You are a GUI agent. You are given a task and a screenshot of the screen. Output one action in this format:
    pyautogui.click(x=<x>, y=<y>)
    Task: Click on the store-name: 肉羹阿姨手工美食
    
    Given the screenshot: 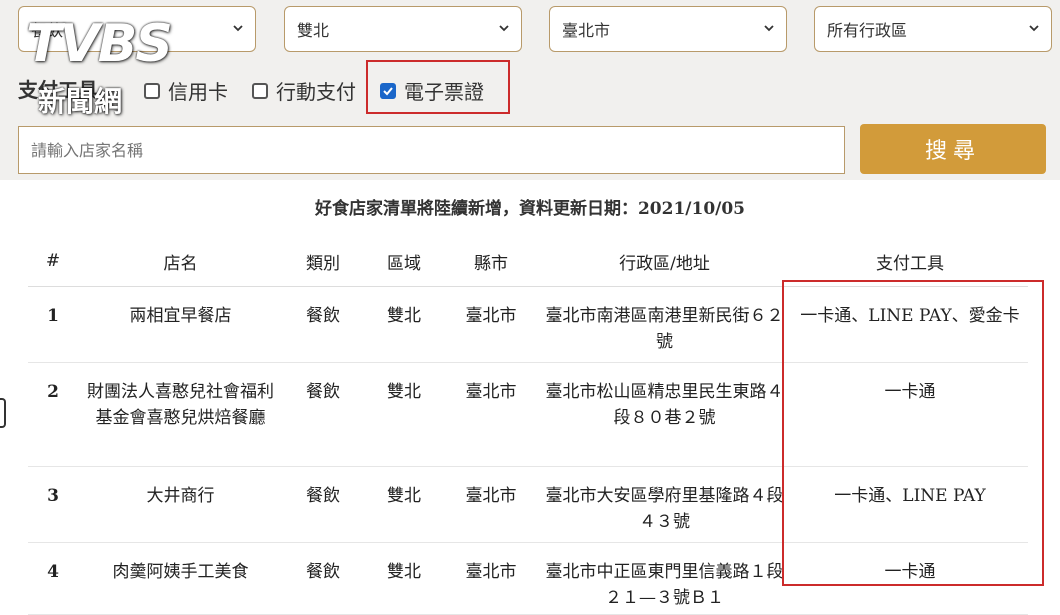 What is the action you would take?
    pyautogui.click(x=180, y=578)
    